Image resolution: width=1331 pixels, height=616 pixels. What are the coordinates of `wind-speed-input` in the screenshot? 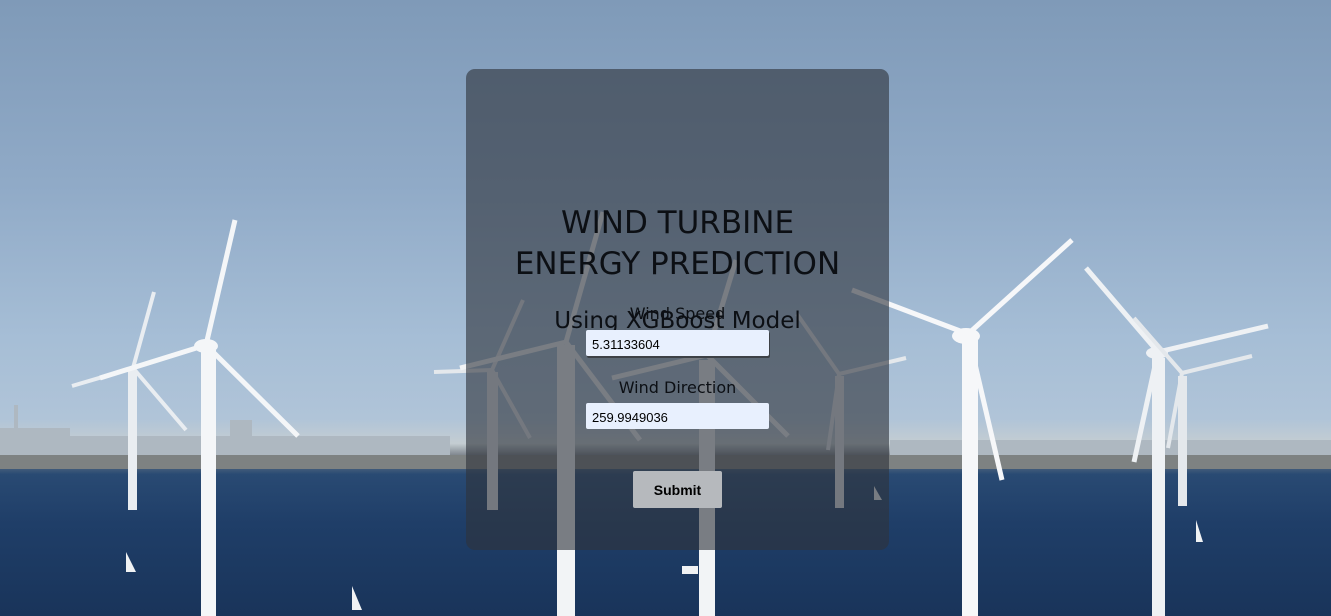 It's located at (677, 343).